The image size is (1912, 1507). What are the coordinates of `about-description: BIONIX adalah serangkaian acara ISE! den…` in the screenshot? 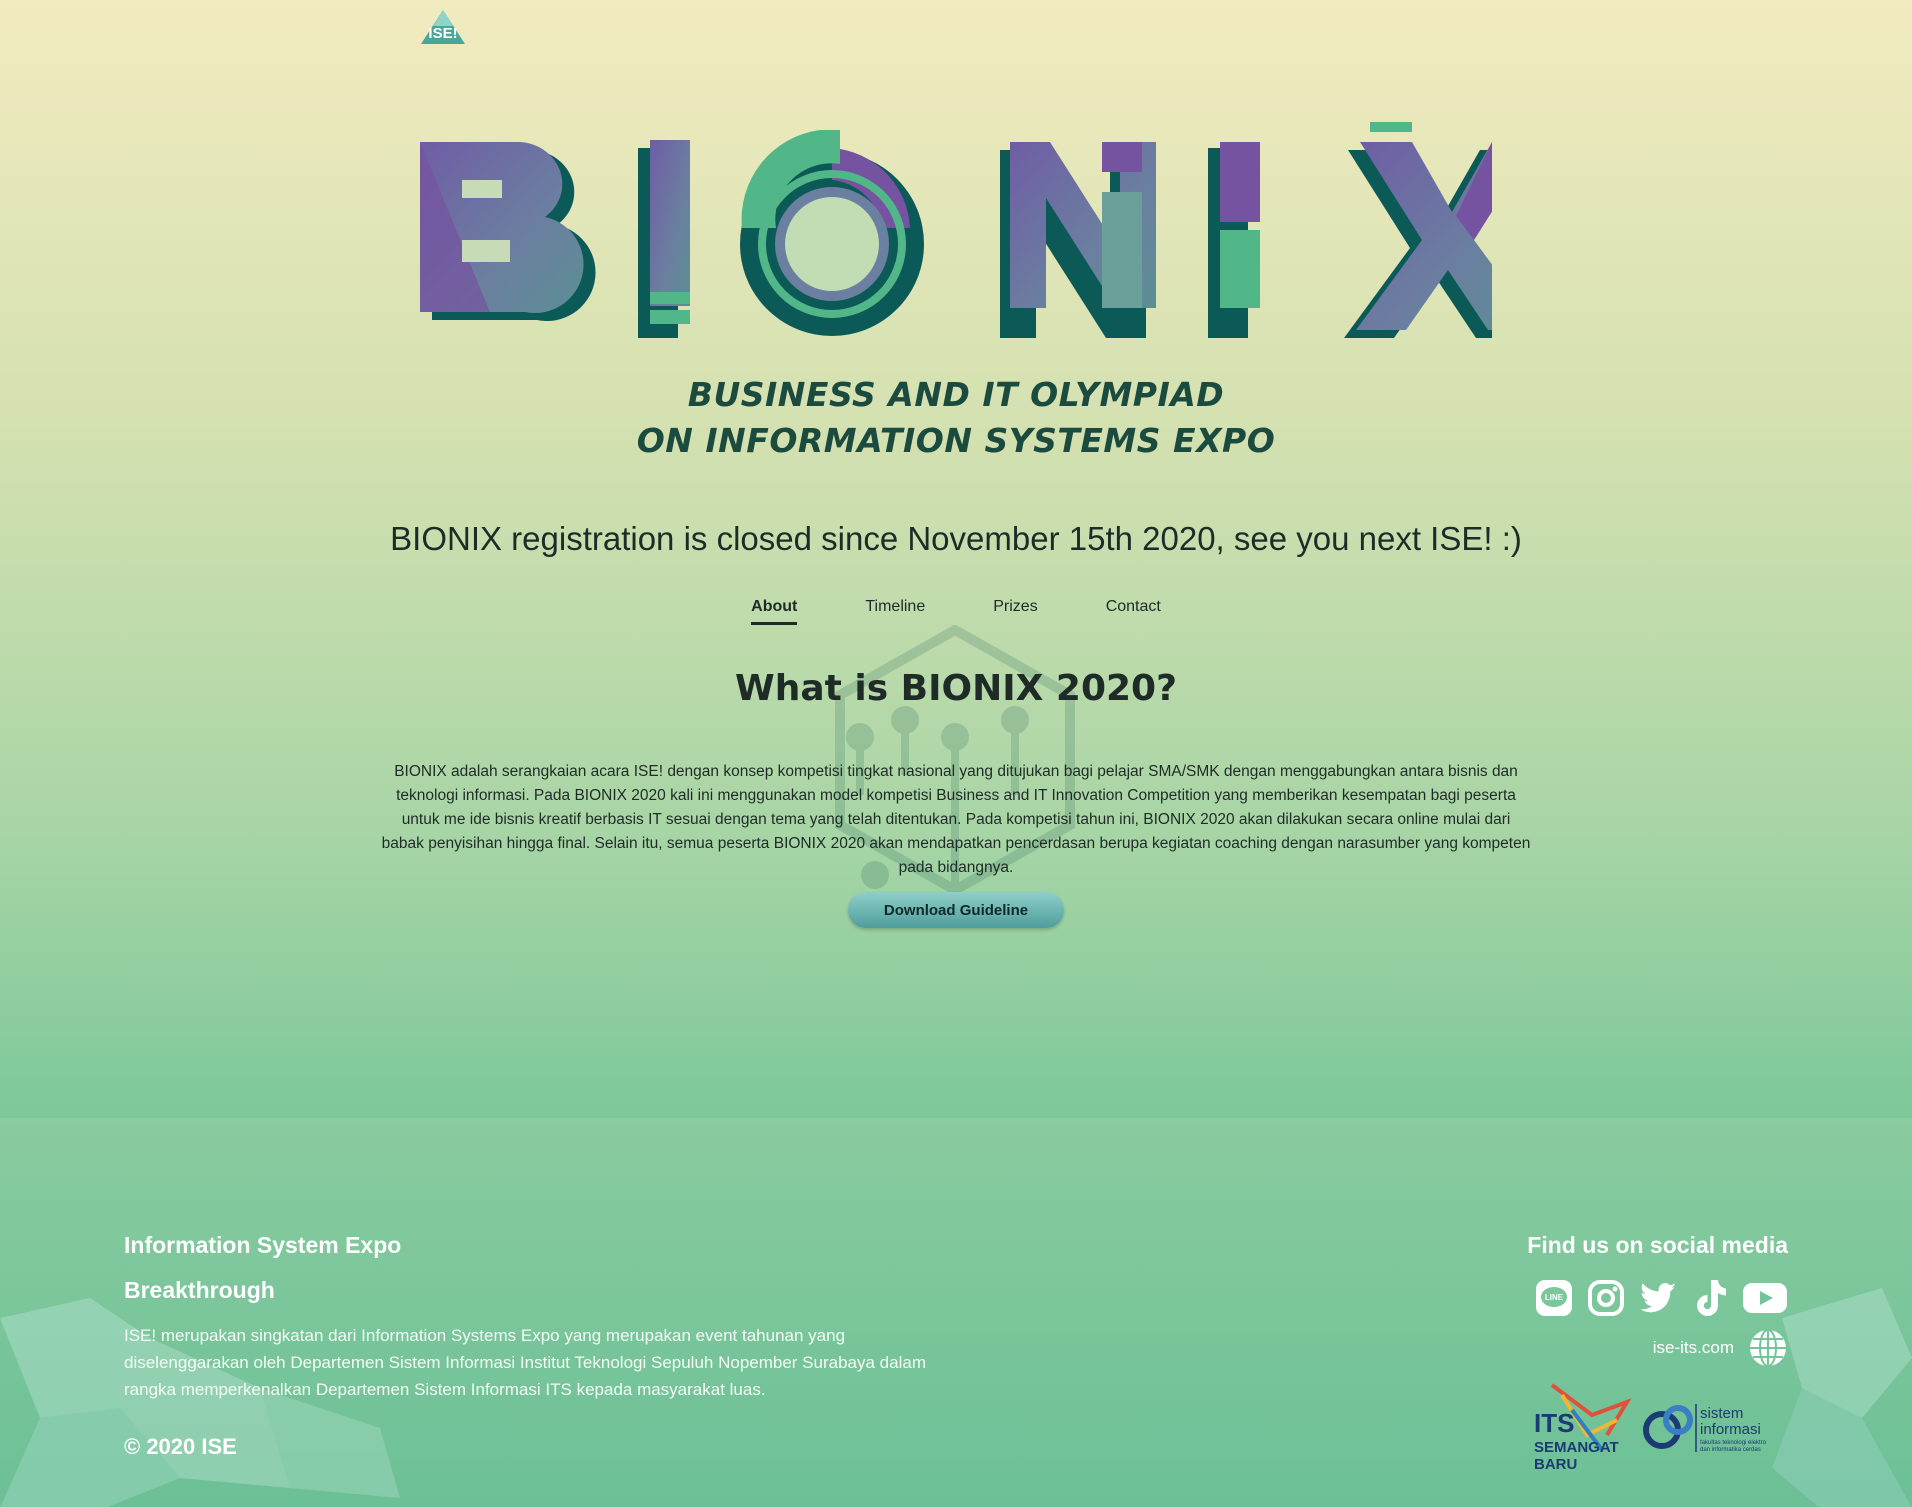 It's located at (956, 819).